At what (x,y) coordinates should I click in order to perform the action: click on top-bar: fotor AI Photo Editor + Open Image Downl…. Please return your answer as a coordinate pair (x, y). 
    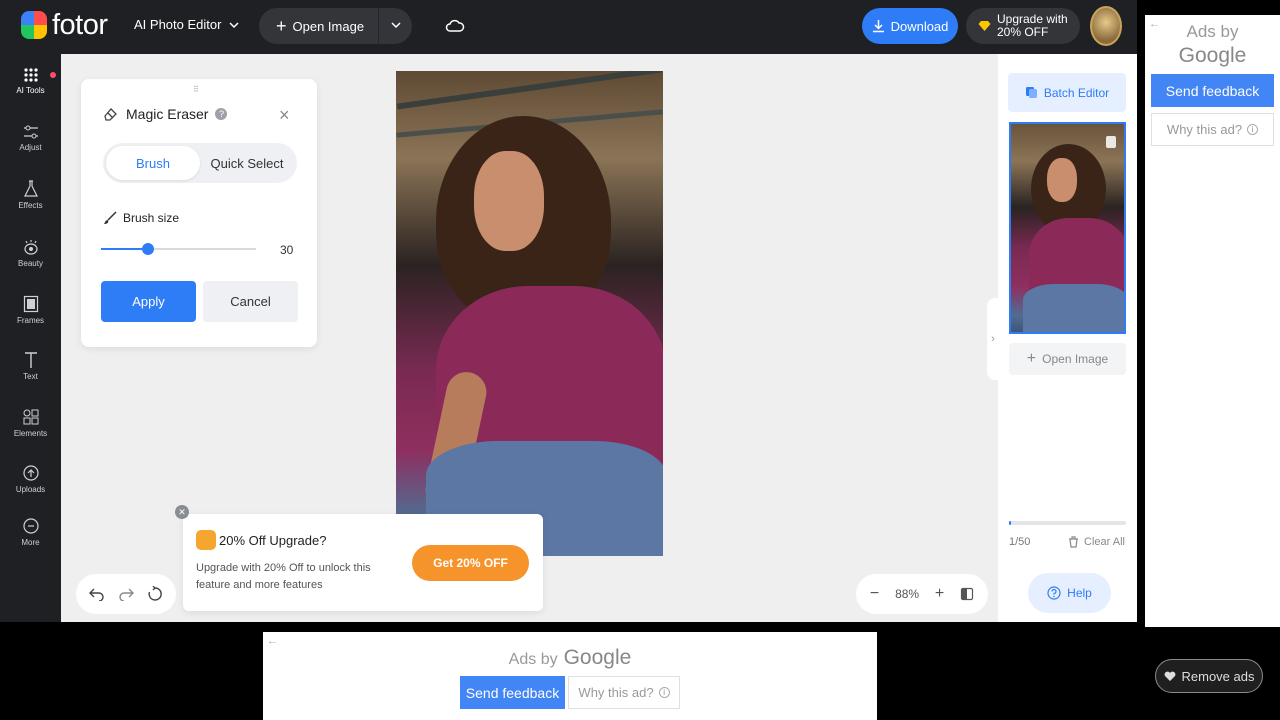
    Looking at the image, I should click on (568, 27).